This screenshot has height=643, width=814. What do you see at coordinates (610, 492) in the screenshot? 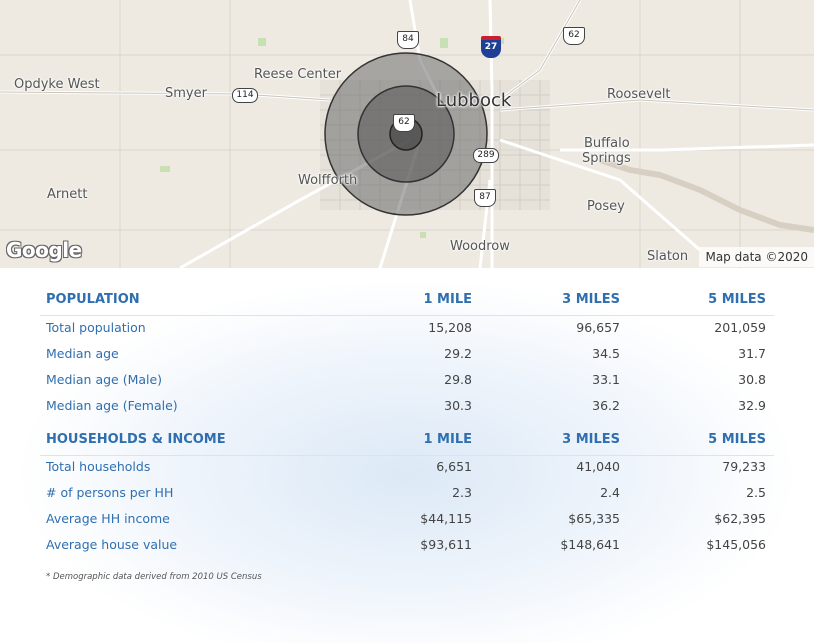
I see `value-3-miles: 2.4` at bounding box center [610, 492].